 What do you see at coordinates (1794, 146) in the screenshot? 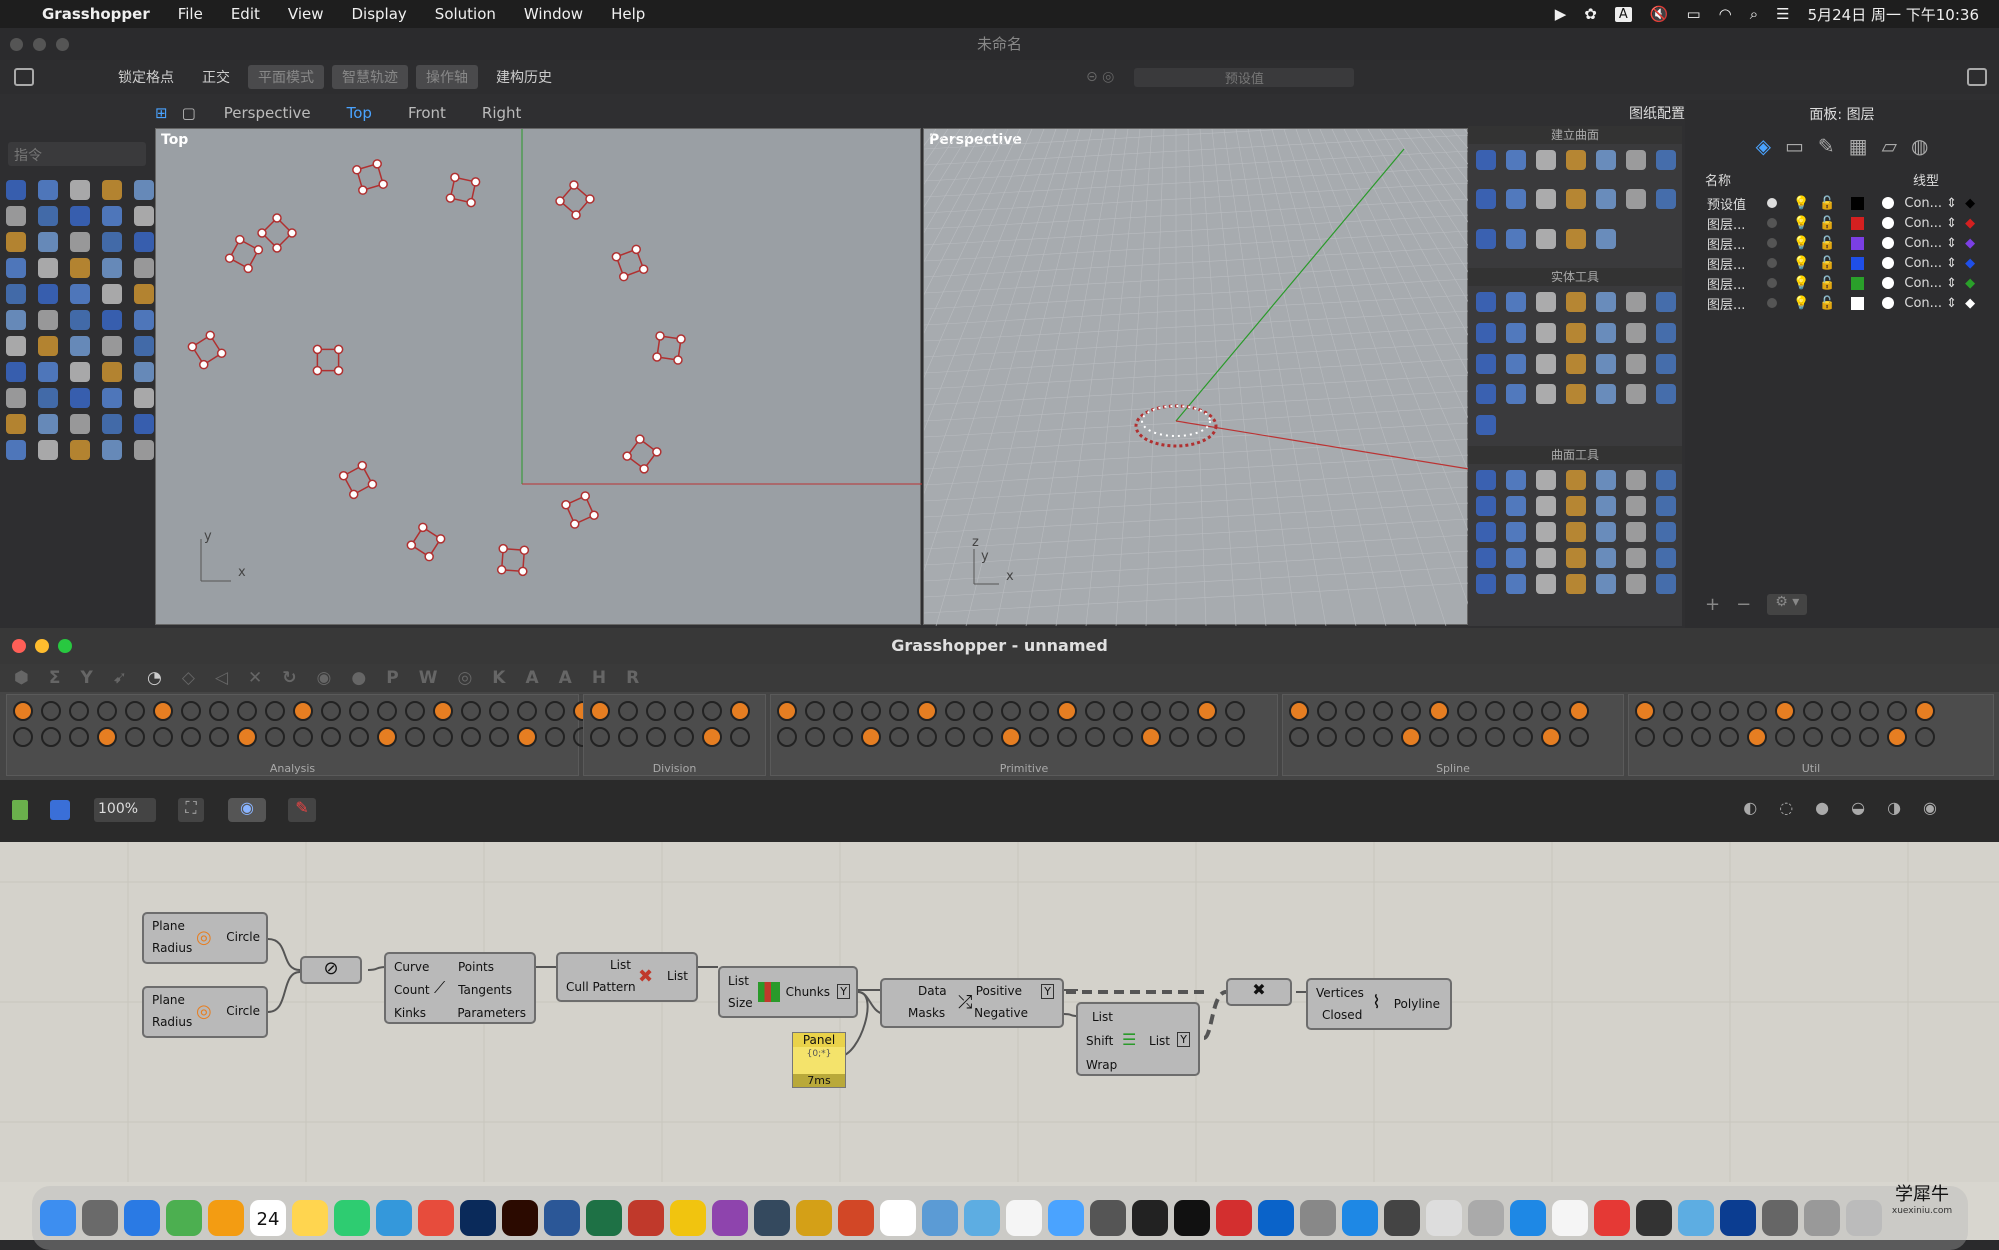
I see `display-icon: ▭` at bounding box center [1794, 146].